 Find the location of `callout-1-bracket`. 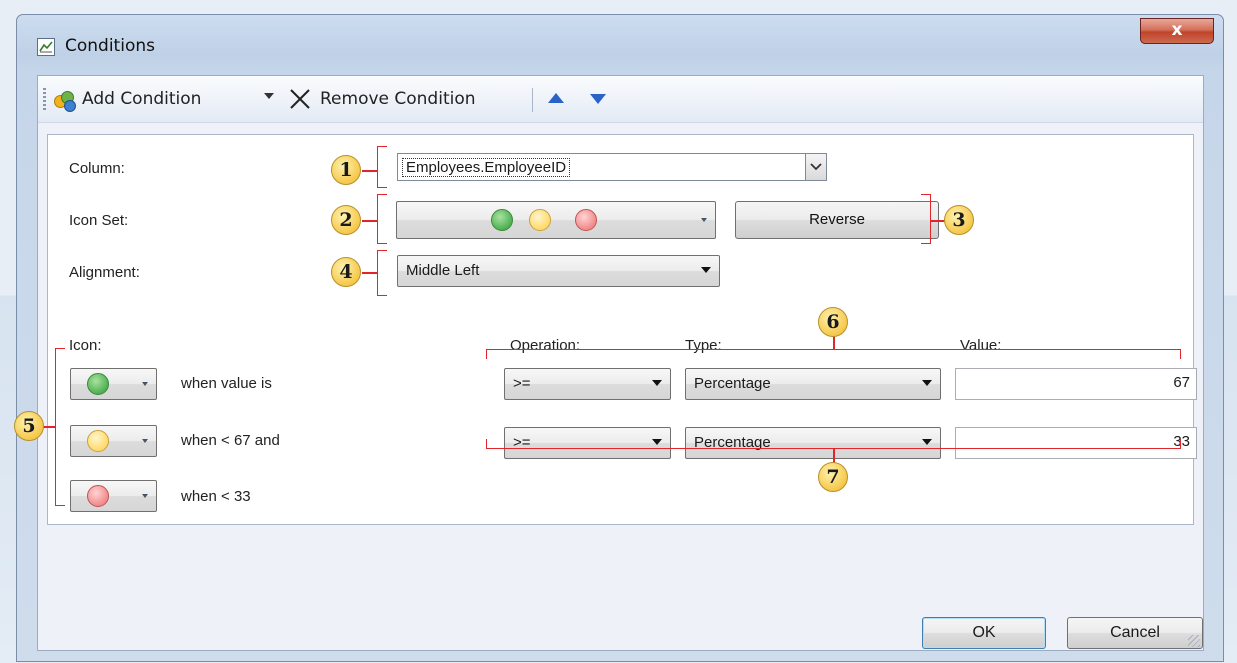

callout-1-bracket is located at coordinates (382, 167).